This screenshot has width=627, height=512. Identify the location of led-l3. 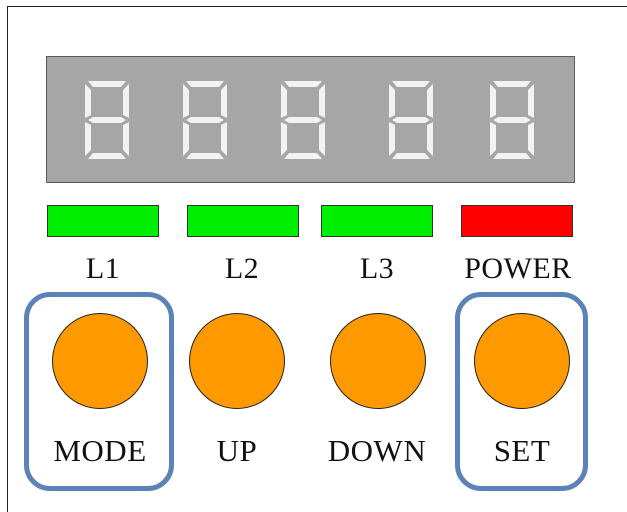
(377, 221).